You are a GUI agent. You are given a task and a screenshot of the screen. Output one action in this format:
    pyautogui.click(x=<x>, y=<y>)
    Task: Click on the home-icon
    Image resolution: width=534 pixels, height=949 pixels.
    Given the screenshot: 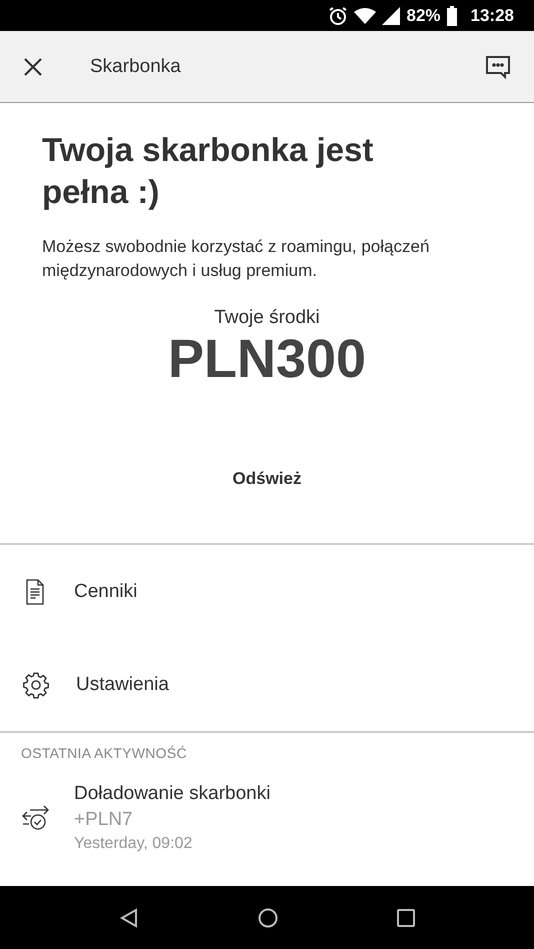 What is the action you would take?
    pyautogui.click(x=268, y=918)
    